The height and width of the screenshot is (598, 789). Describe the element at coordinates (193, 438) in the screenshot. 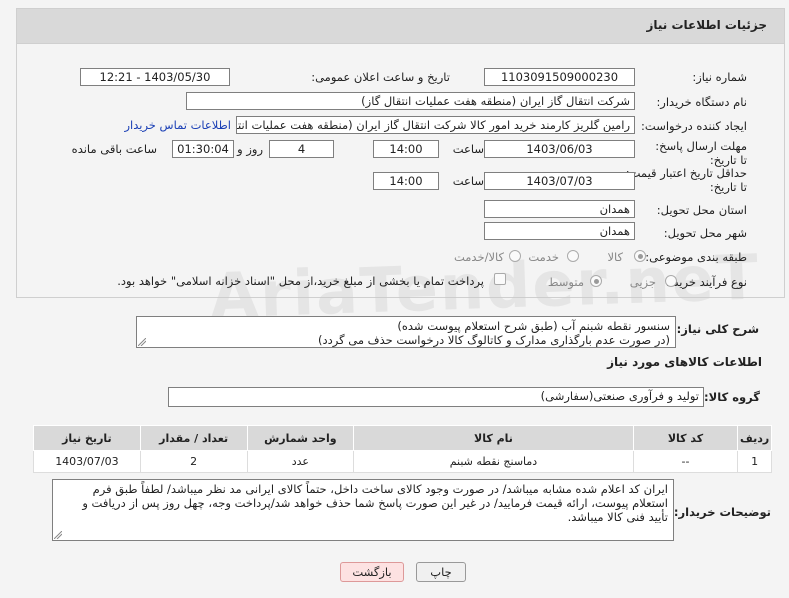

I see `header-quantity: تعداد / مقدار` at that location.